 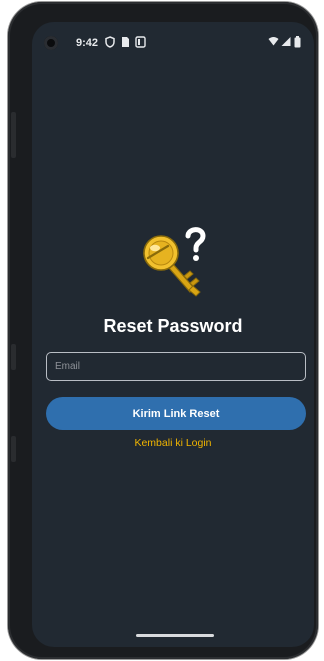 What do you see at coordinates (273, 41) in the screenshot?
I see `wifi-icon` at bounding box center [273, 41].